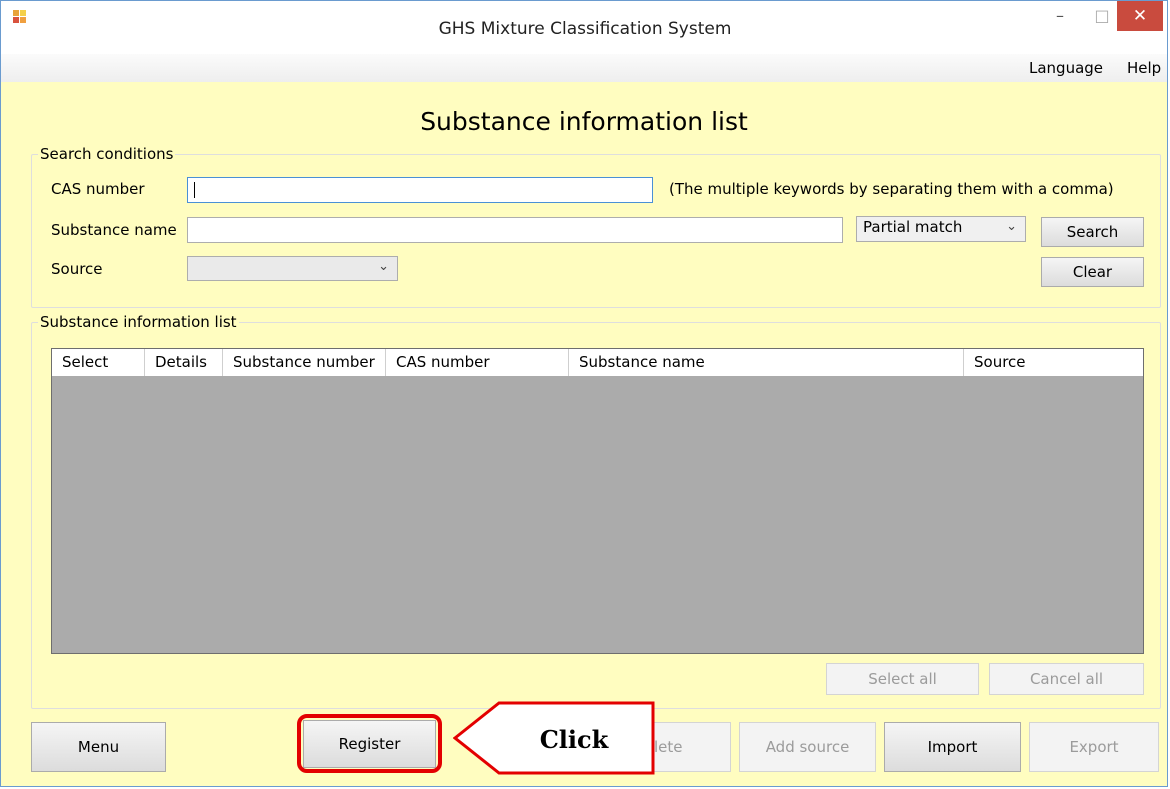 The height and width of the screenshot is (789, 1170). Describe the element at coordinates (369, 743) in the screenshot. I see `register-highlight-frame` at that location.